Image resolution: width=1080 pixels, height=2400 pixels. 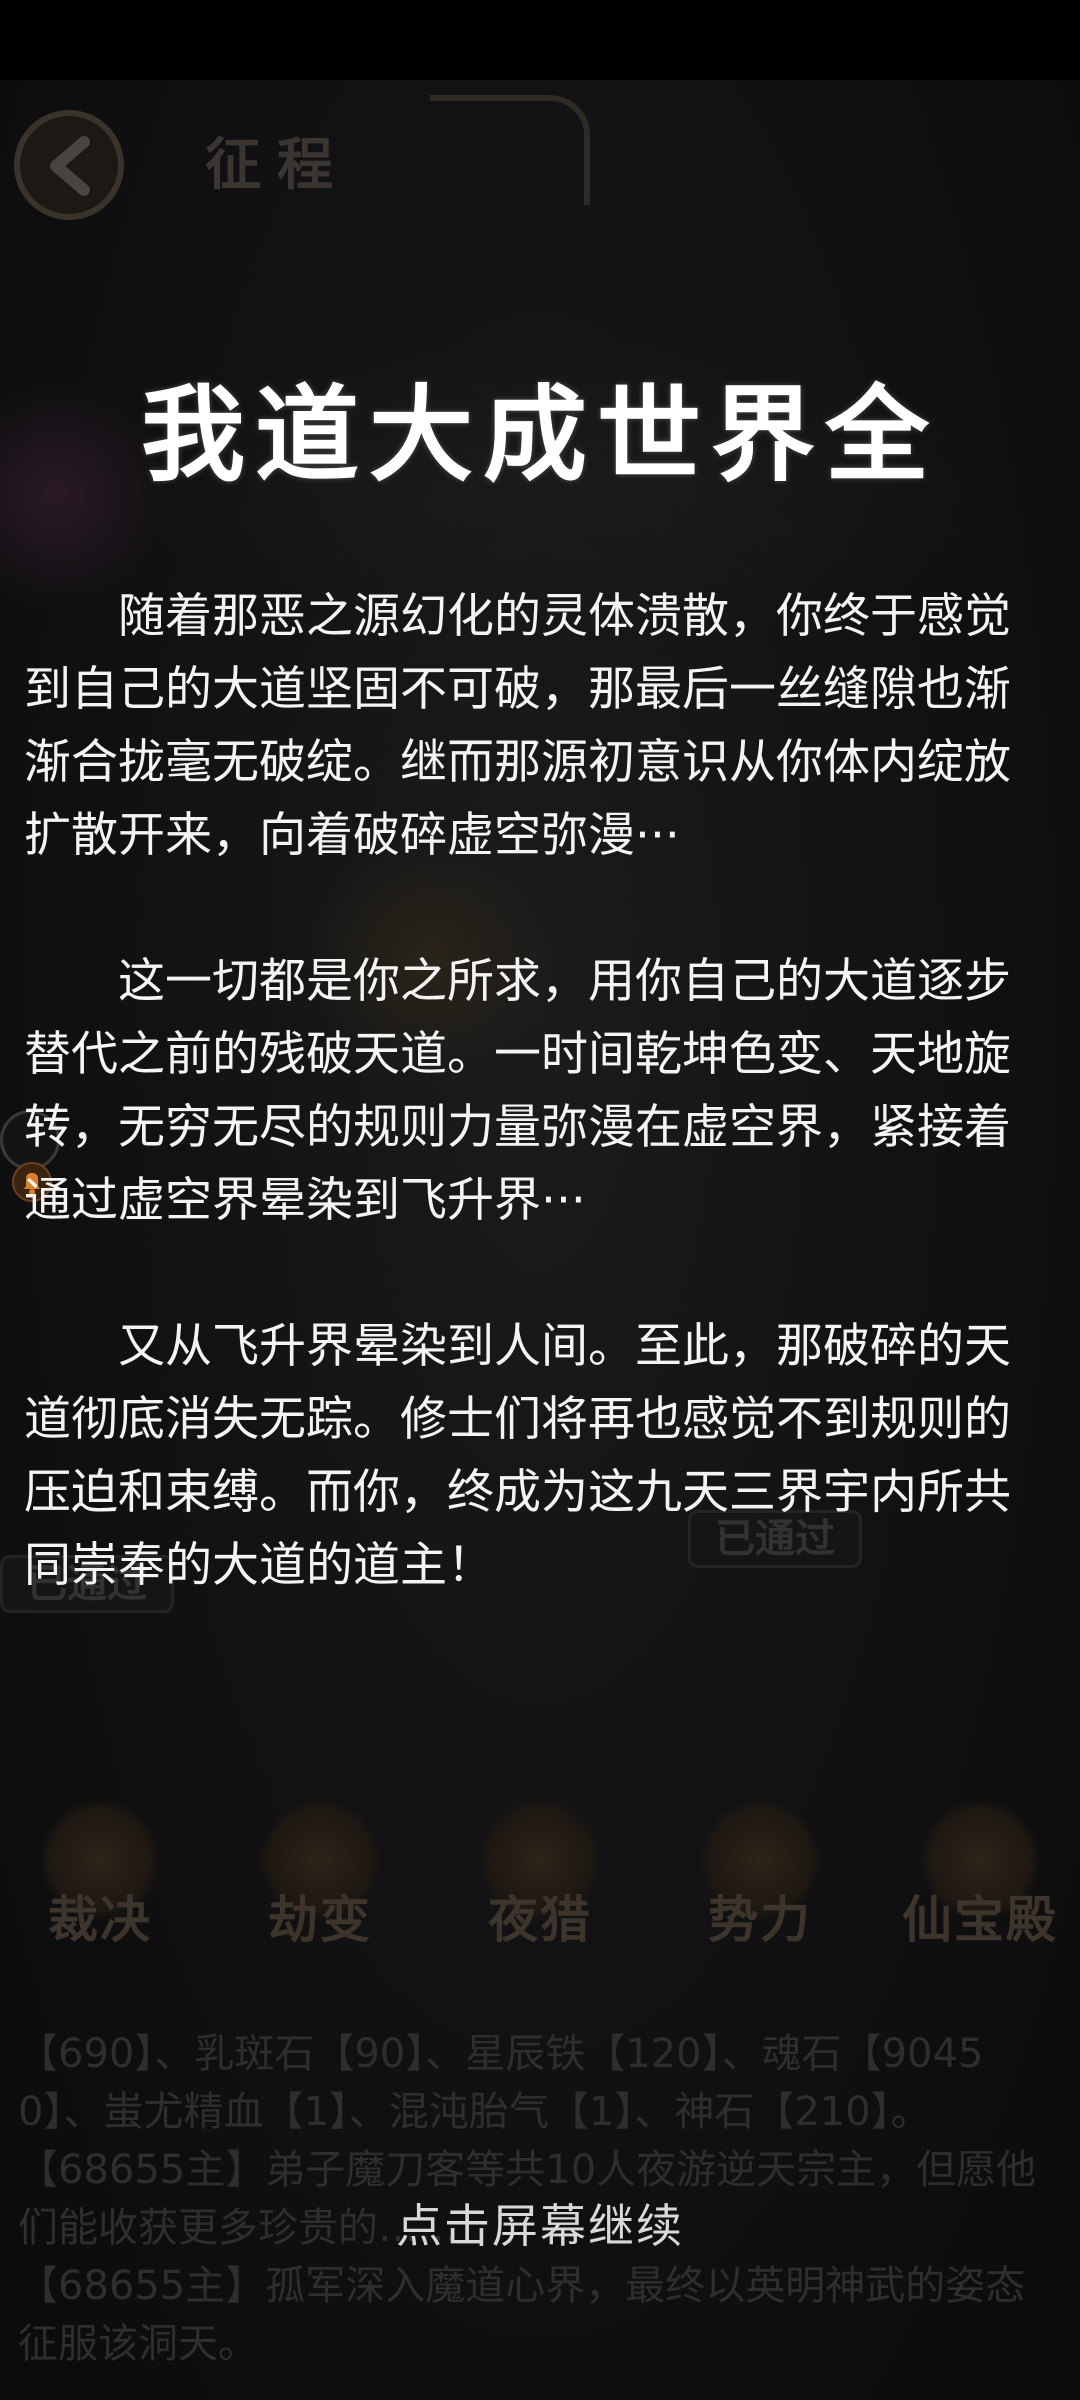 I want to click on back-arrow-icon, so click(x=70, y=166).